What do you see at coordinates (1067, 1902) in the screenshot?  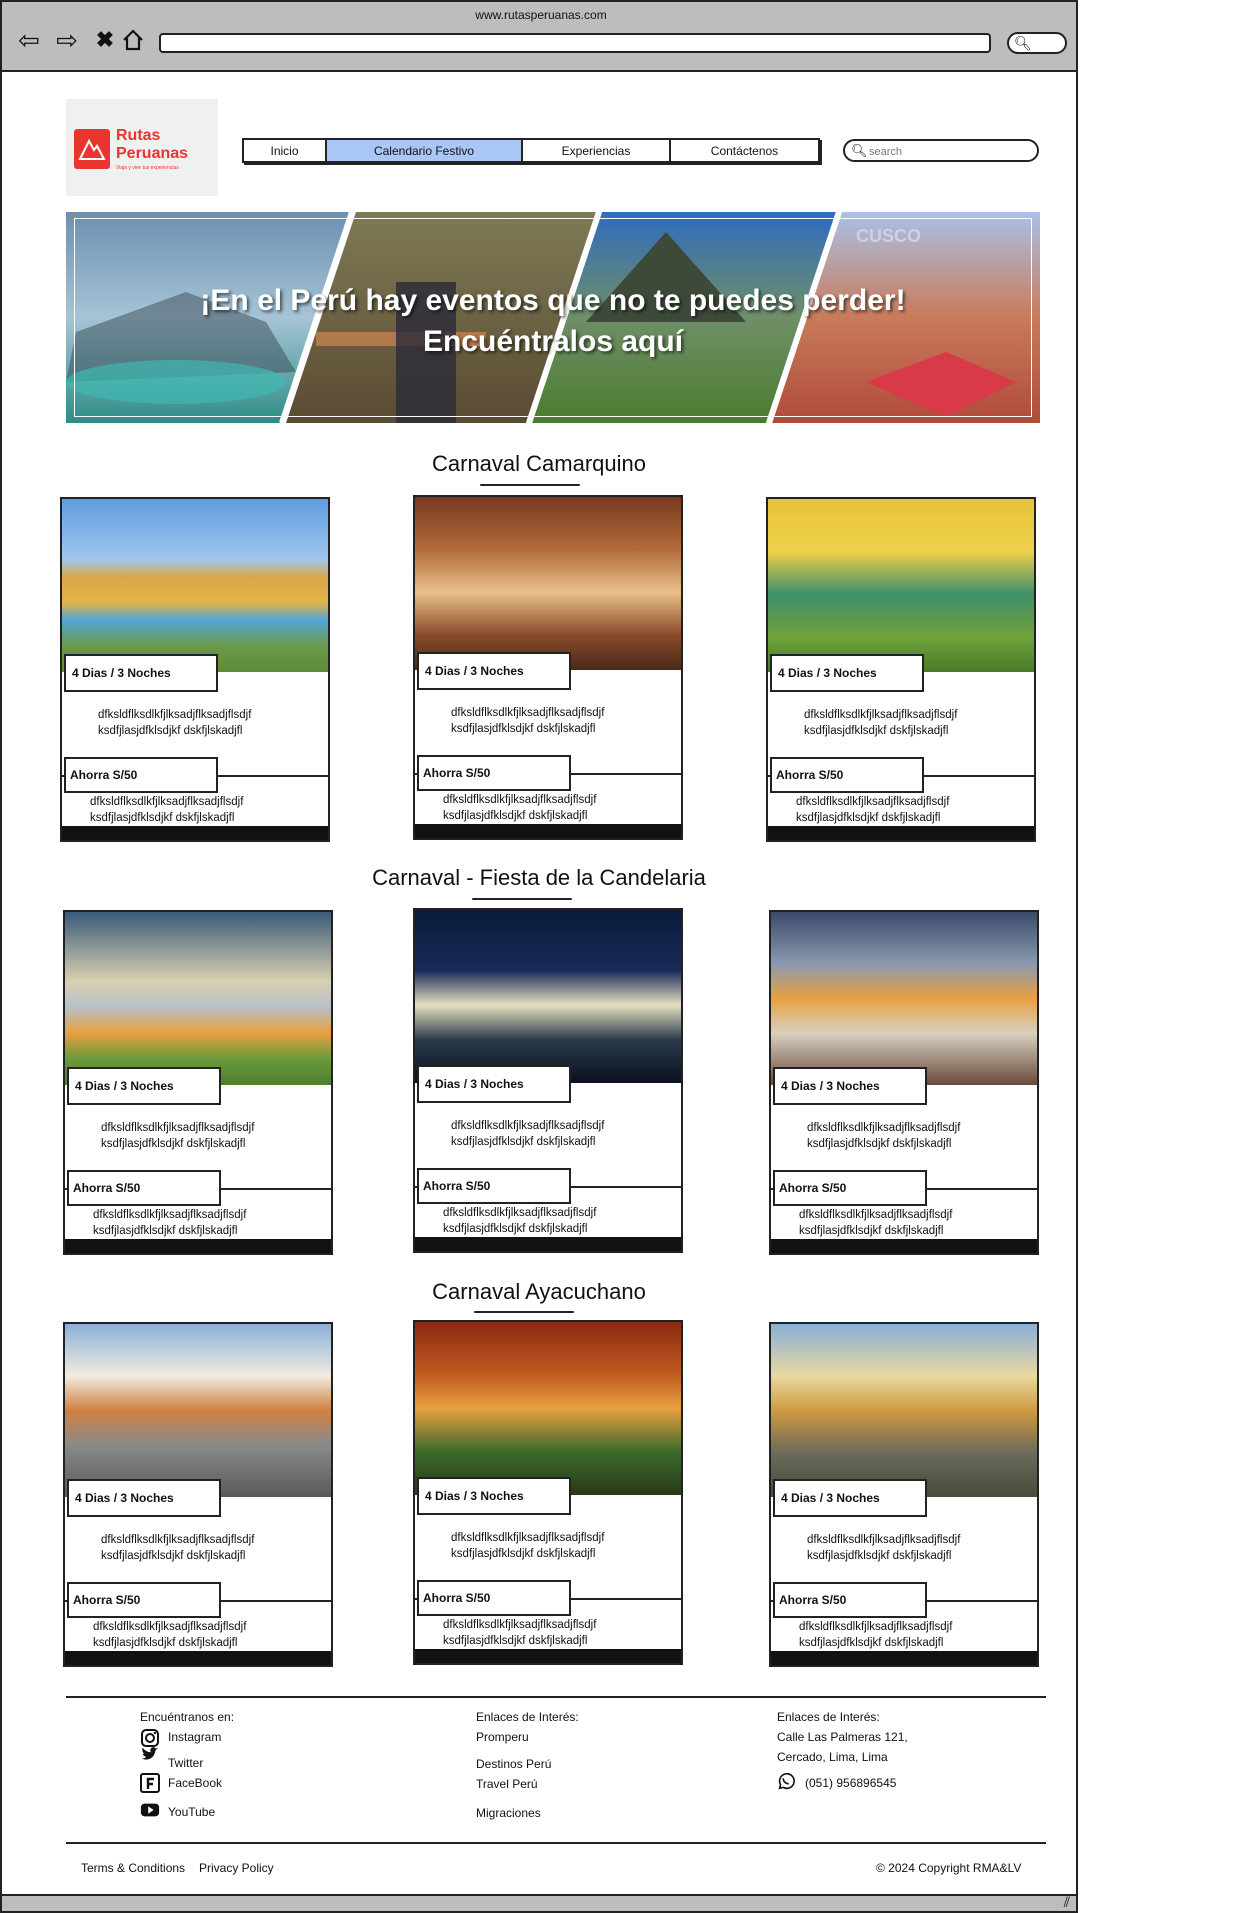 I see `resize-grip-icon: ⫽` at bounding box center [1067, 1902].